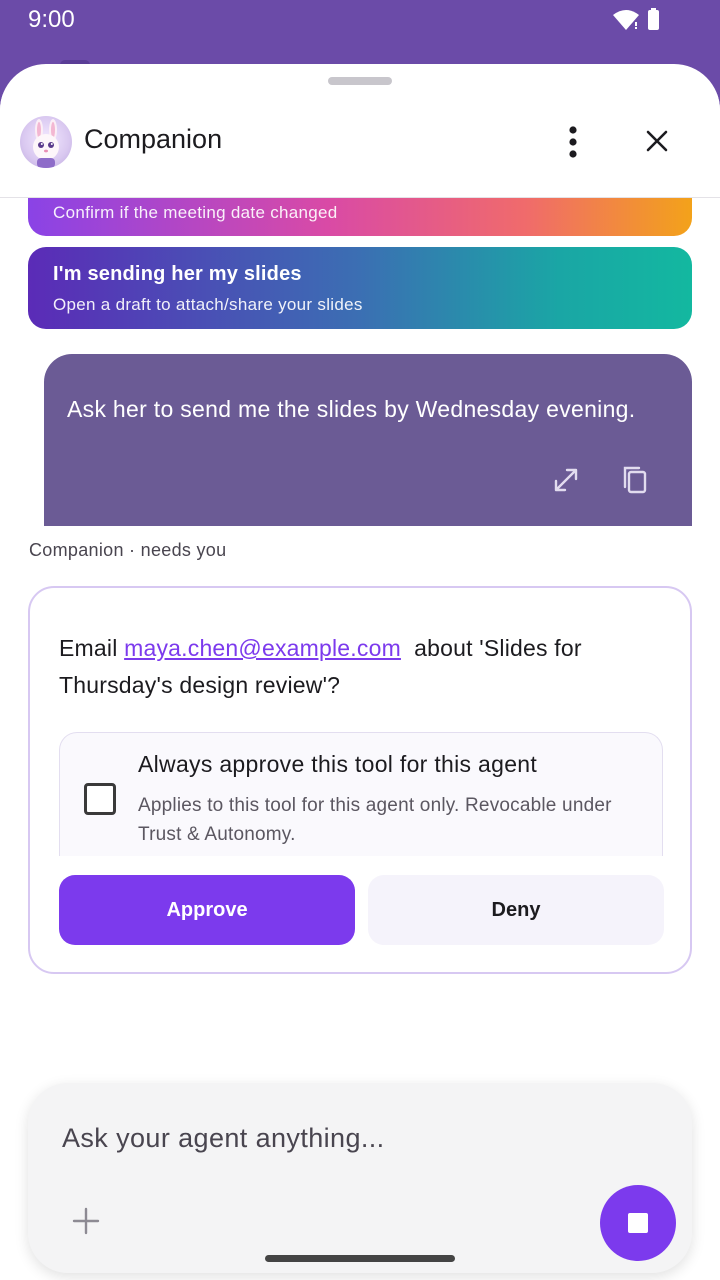  I want to click on close-button, so click(657, 141).